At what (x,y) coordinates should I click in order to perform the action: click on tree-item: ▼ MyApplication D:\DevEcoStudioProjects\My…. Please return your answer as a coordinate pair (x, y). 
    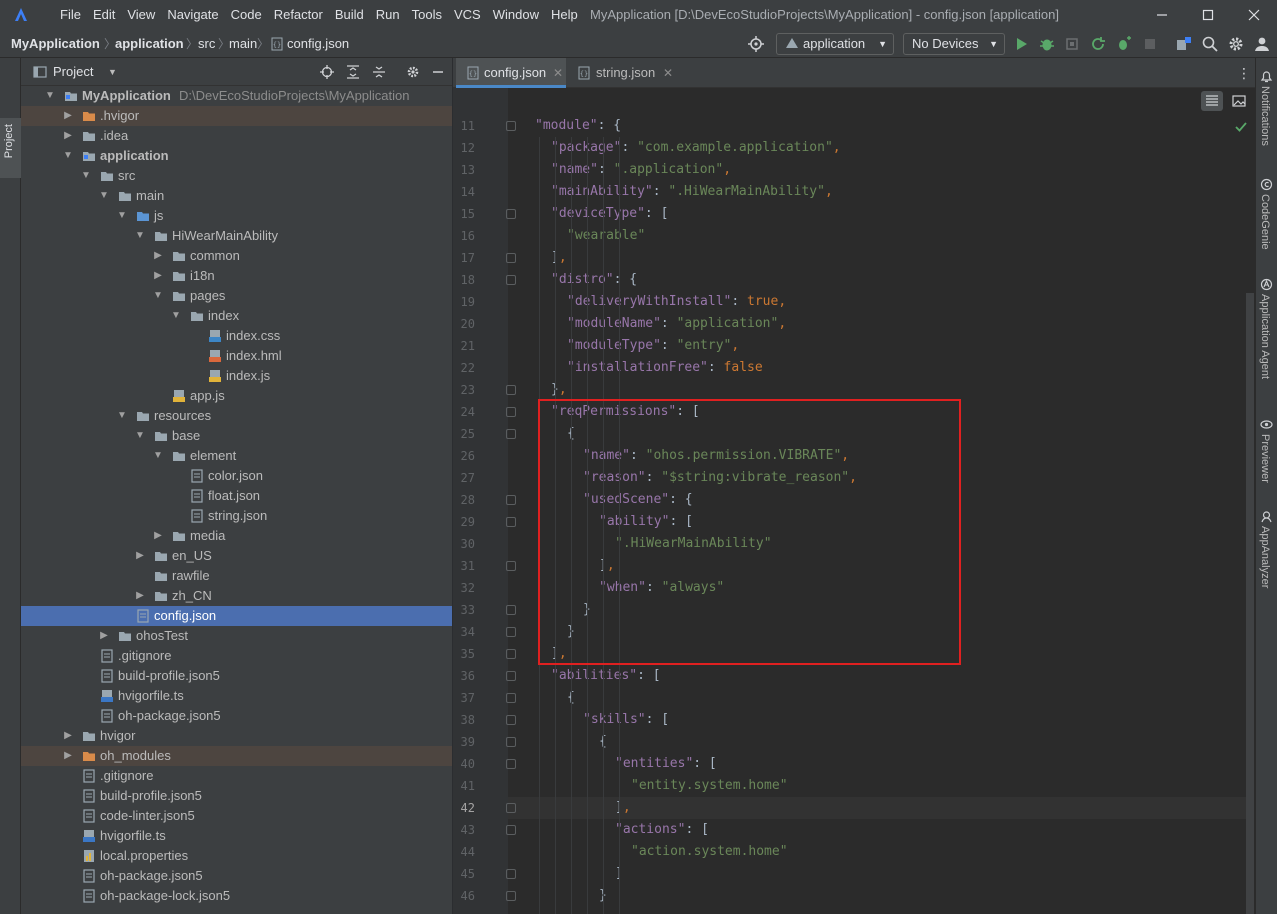
    Looking at the image, I should click on (236, 96).